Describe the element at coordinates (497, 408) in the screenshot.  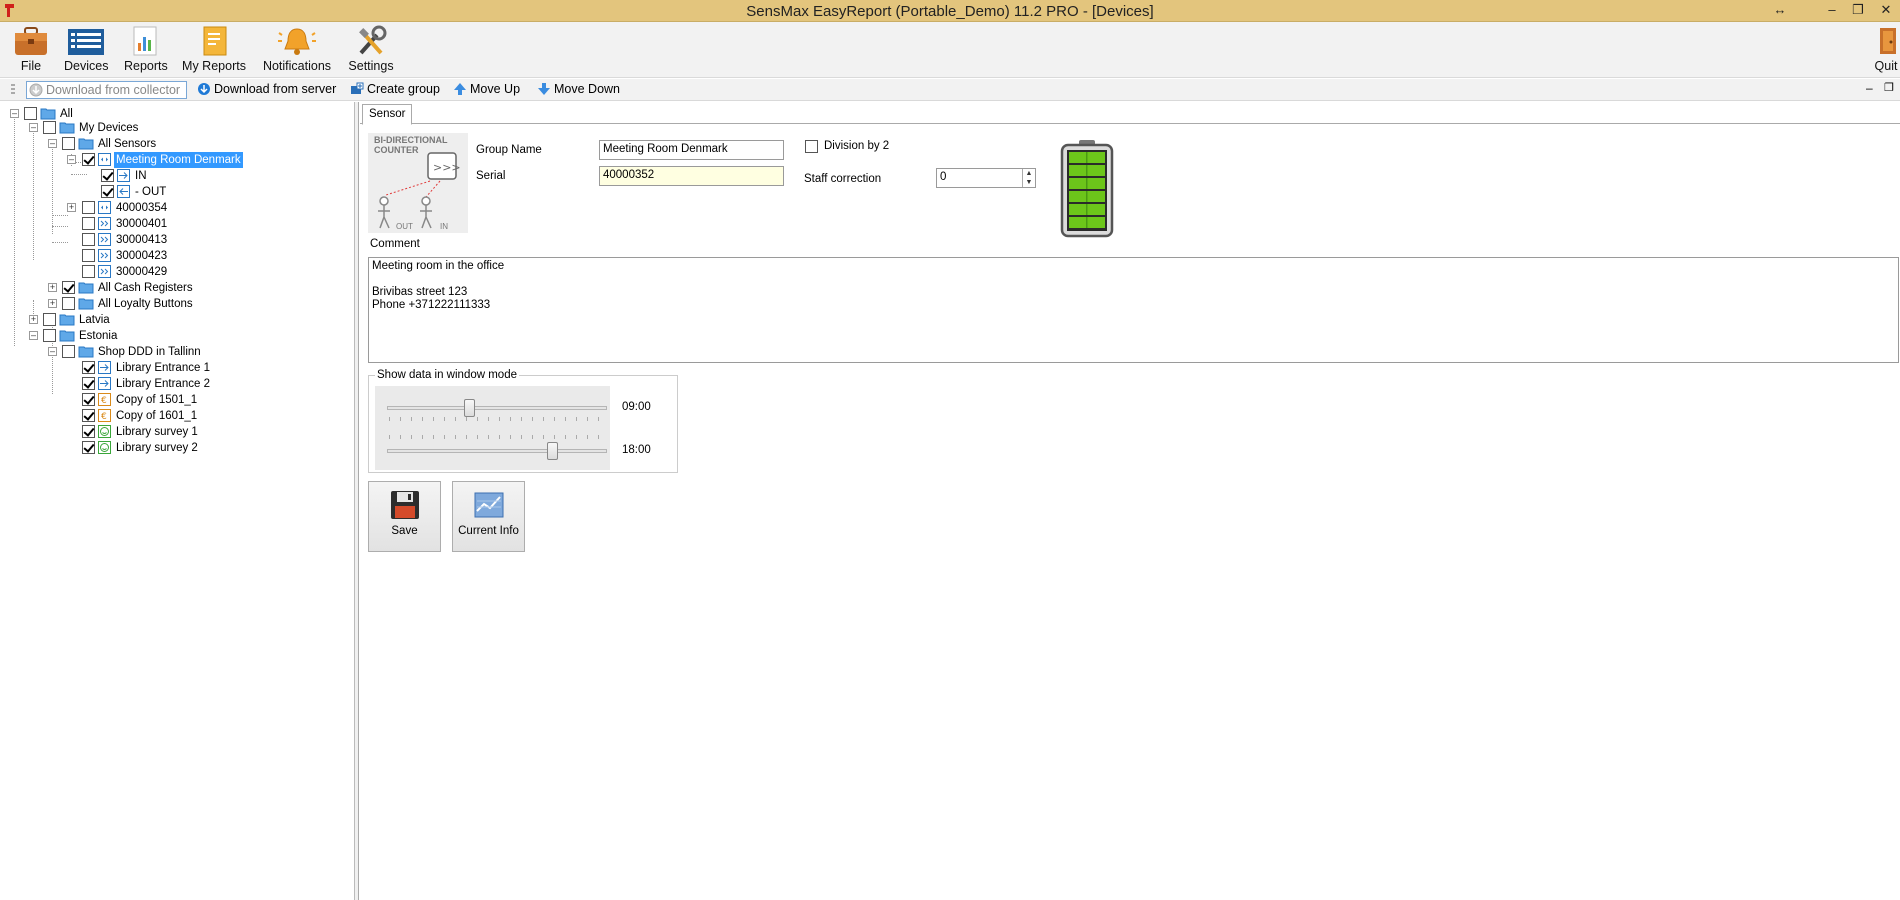
I see `start-slider-track` at that location.